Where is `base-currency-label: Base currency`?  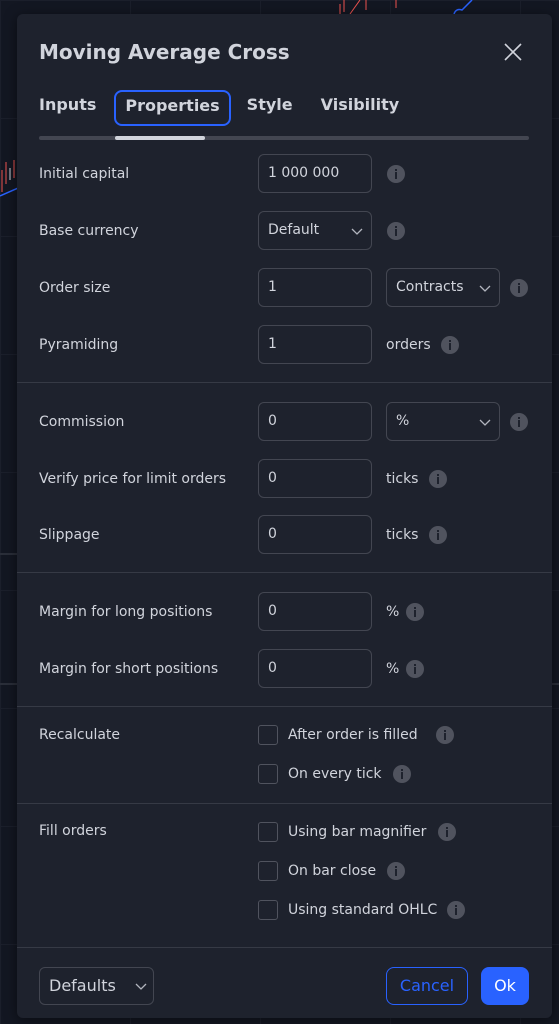
base-currency-label: Base currency is located at coordinates (89, 231).